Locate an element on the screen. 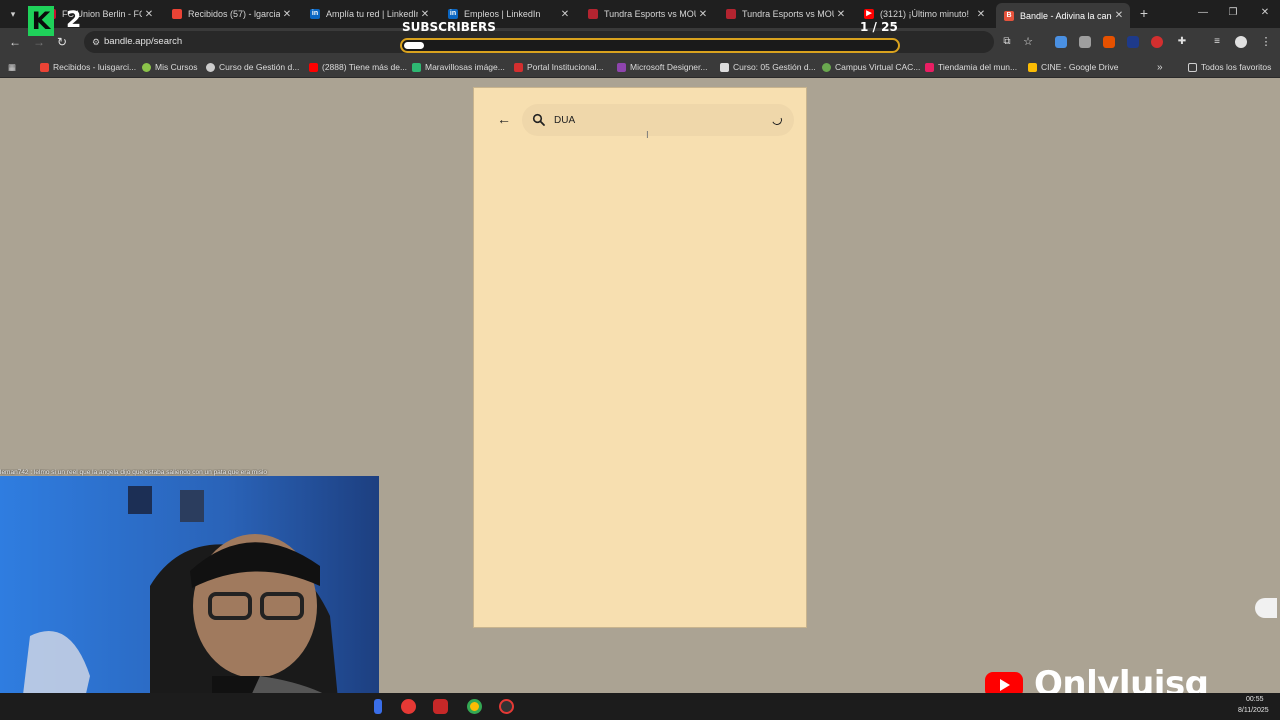 This screenshot has height=720, width=1280. profile-avatar is located at coordinates (1241, 42).